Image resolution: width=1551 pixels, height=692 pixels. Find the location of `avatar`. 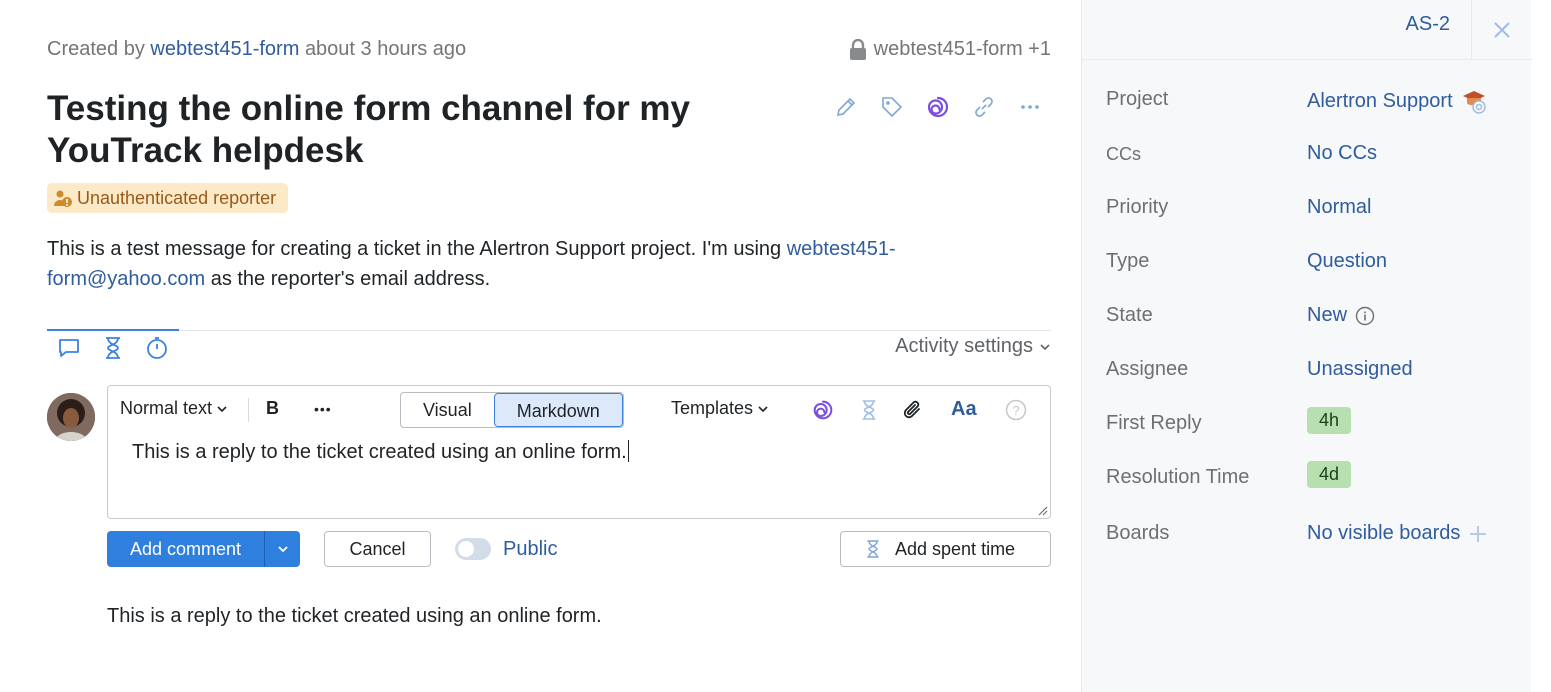

avatar is located at coordinates (71, 417).